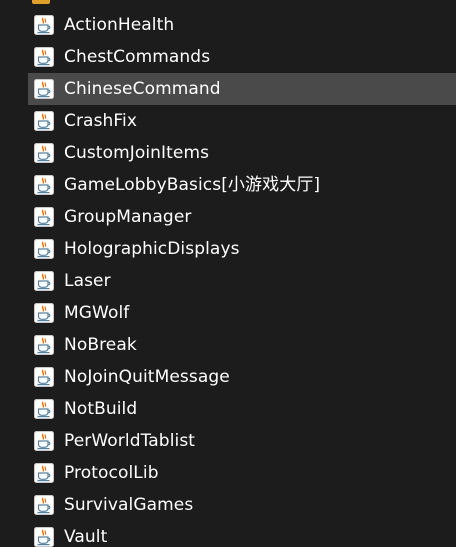  I want to click on file-label: ProtocolLib, so click(111, 473).